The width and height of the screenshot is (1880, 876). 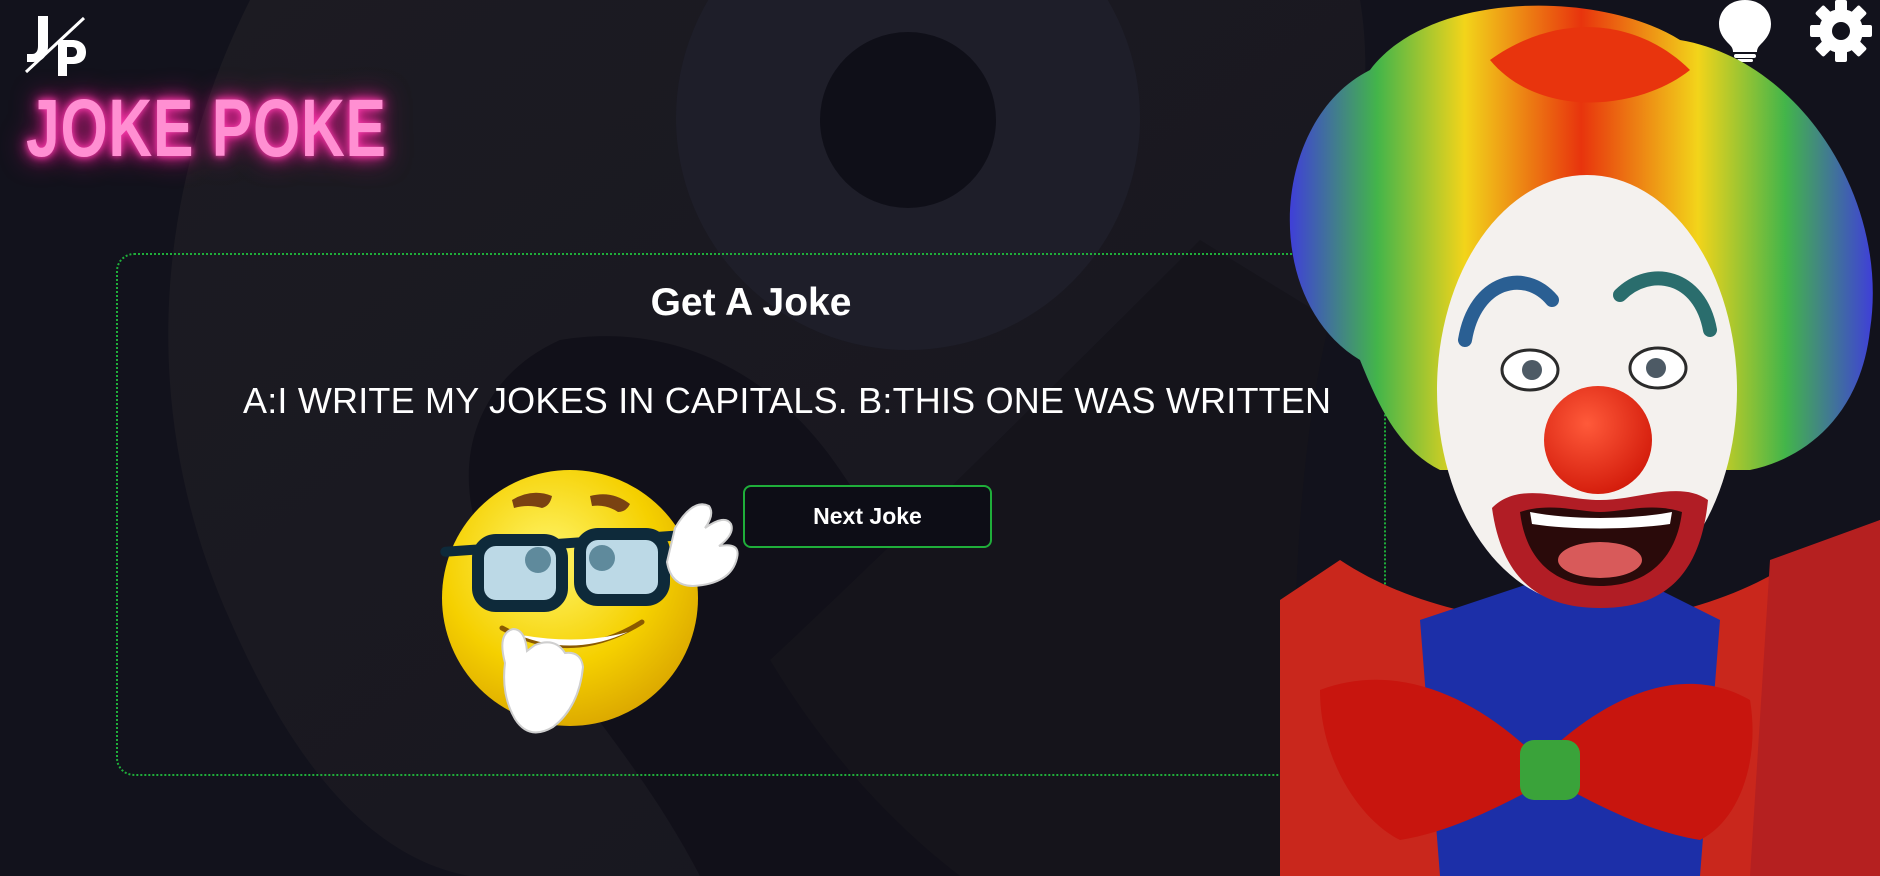 What do you see at coordinates (751, 302) in the screenshot?
I see `card-title: Get A Joke` at bounding box center [751, 302].